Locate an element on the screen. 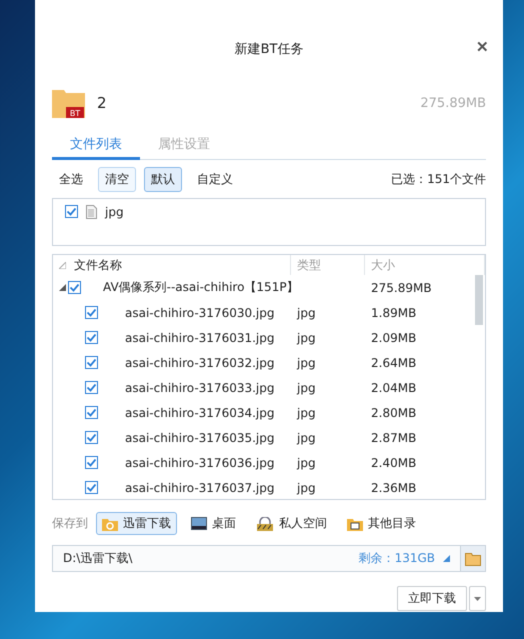  task-size: 275.89MB is located at coordinates (453, 103).